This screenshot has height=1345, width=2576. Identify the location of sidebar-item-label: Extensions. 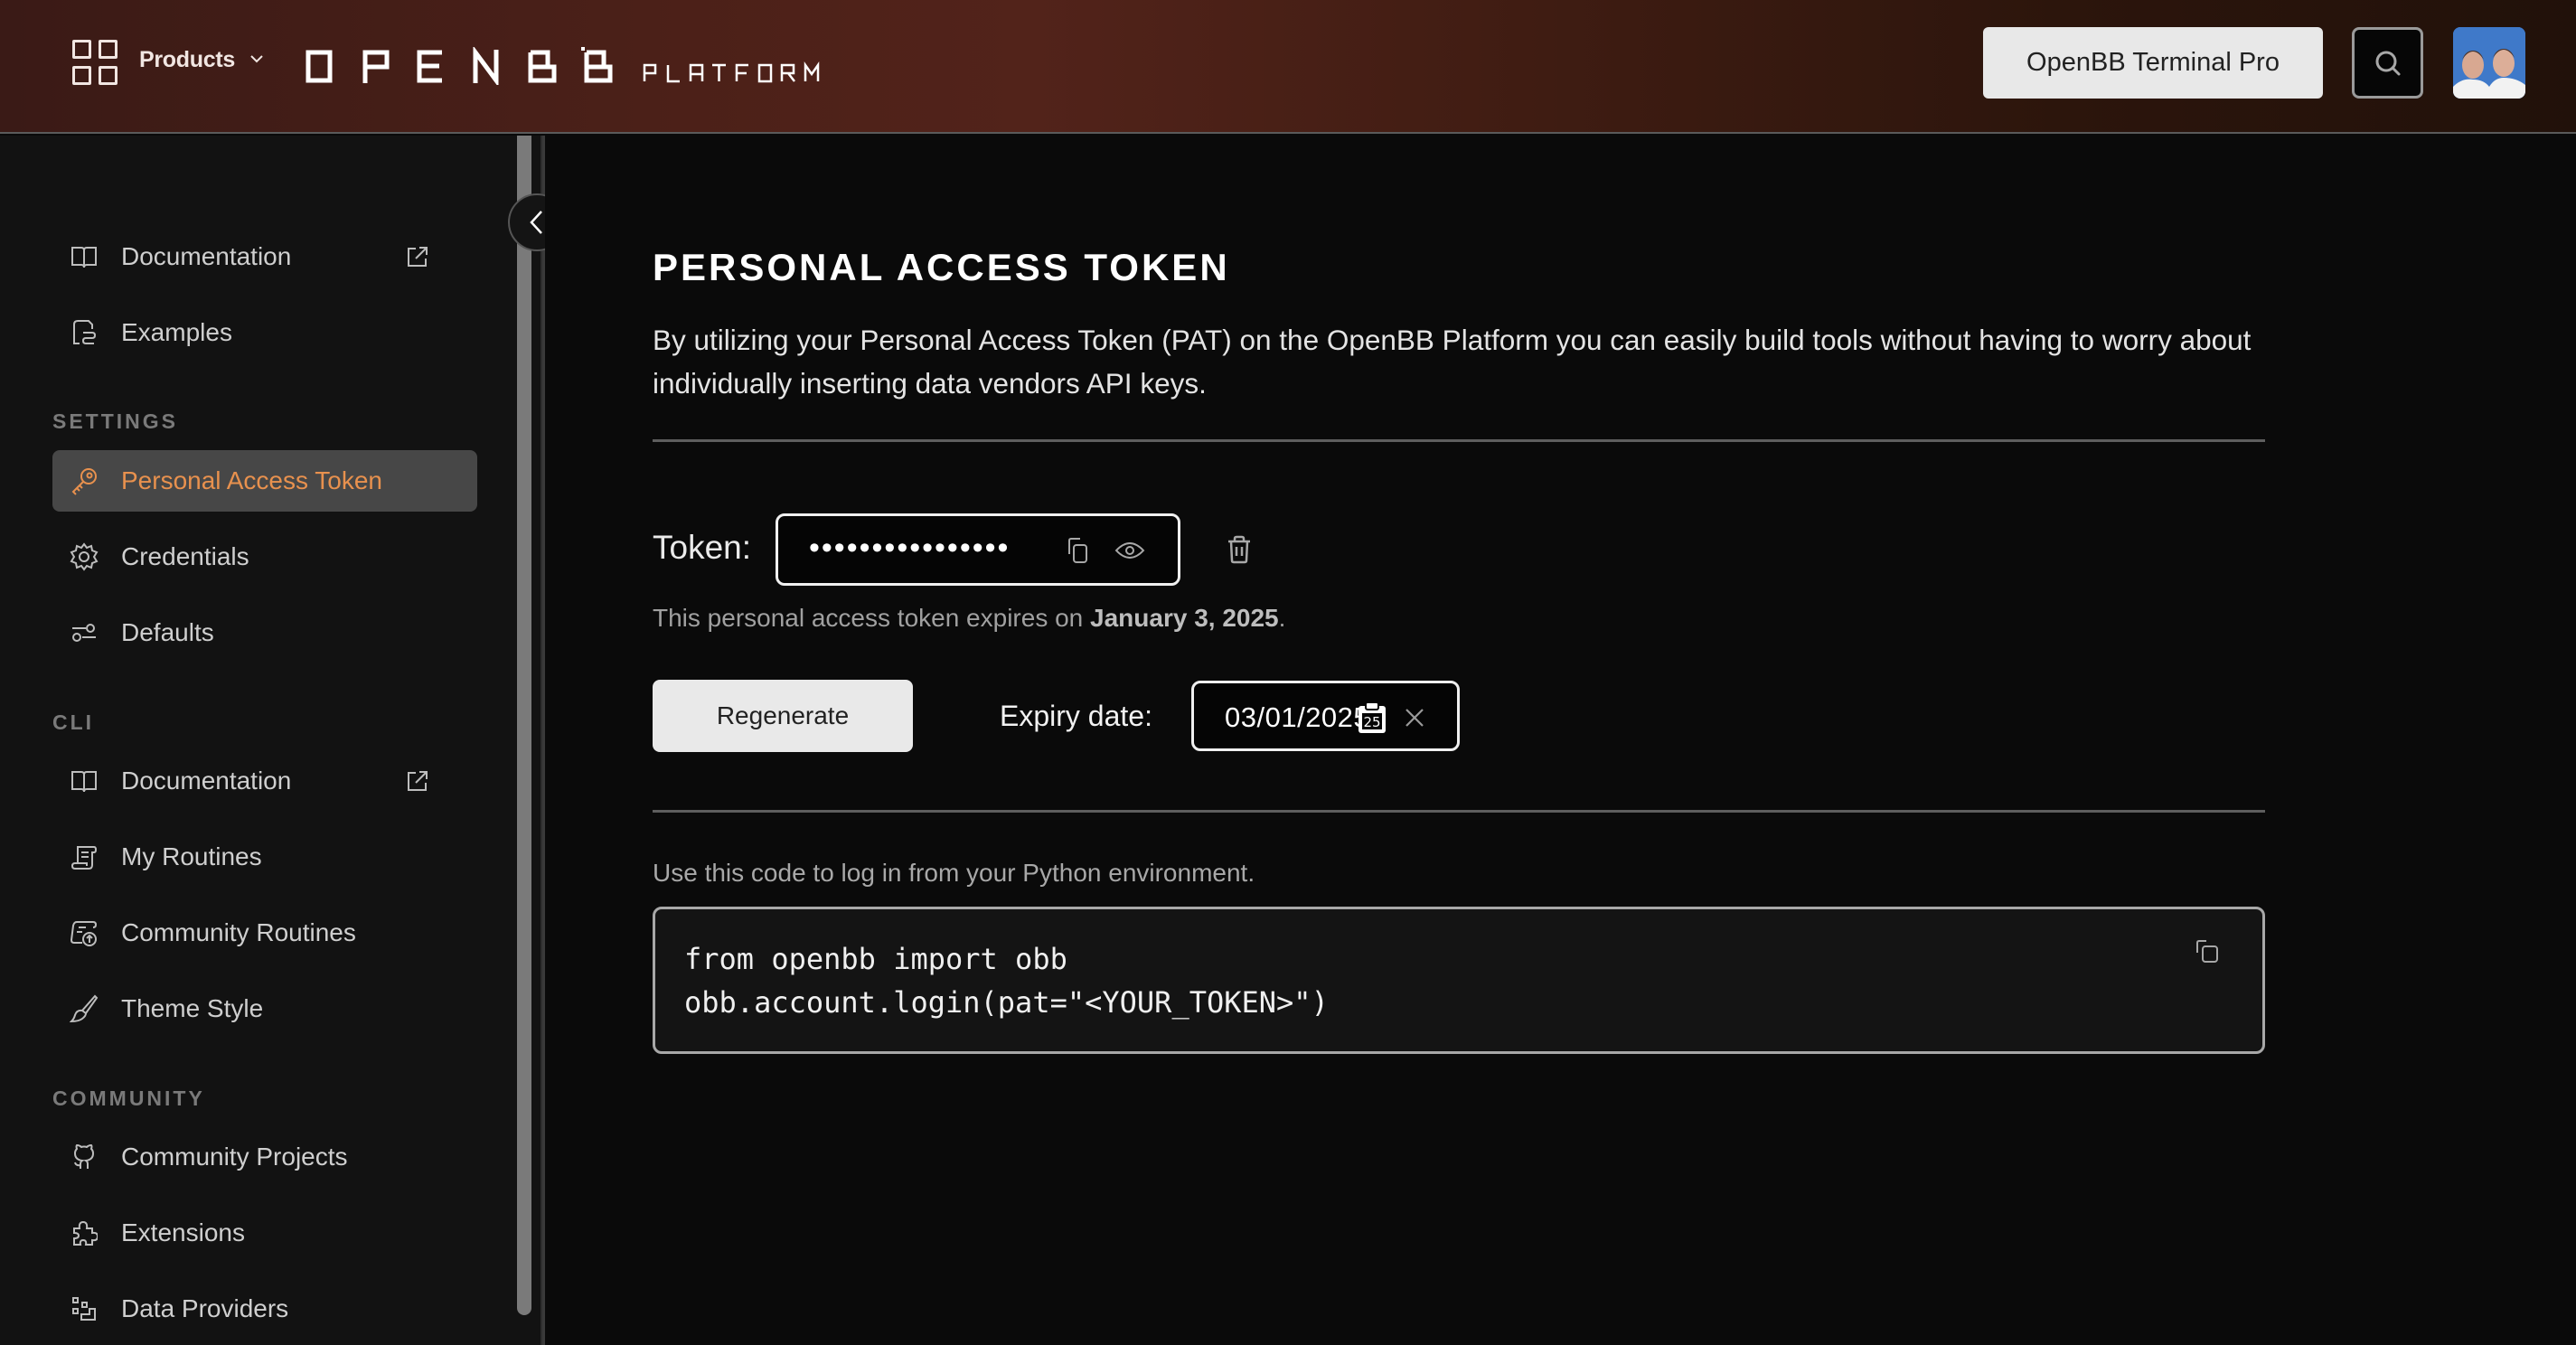
(183, 1232).